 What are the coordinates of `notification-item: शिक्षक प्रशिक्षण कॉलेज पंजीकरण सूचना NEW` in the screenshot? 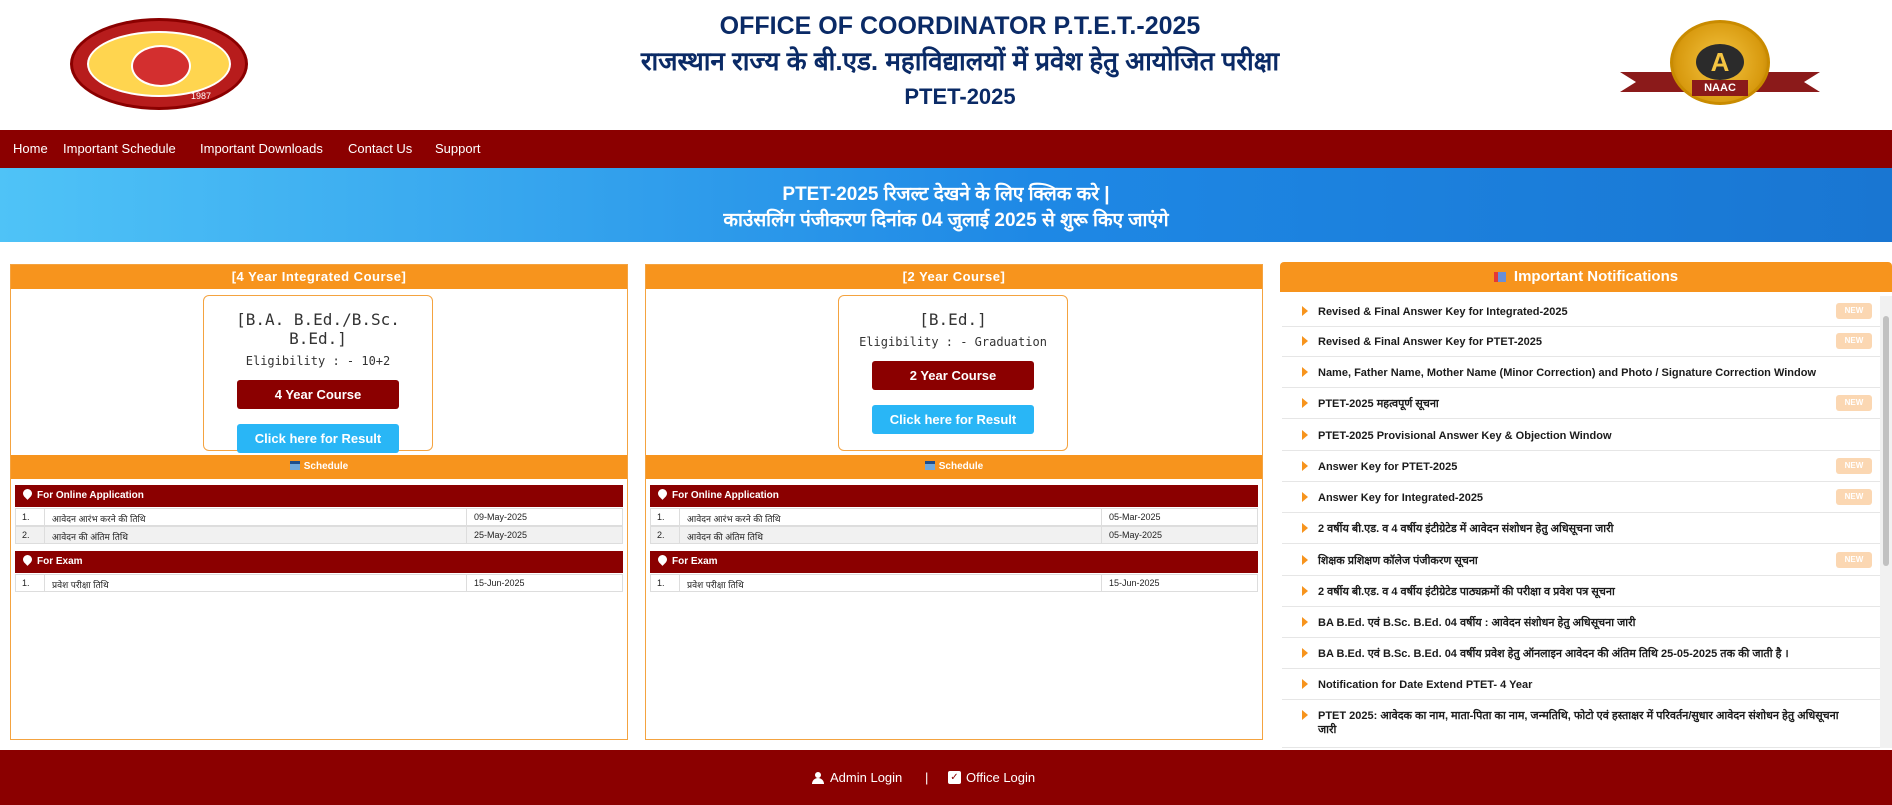 It's located at (1581, 560).